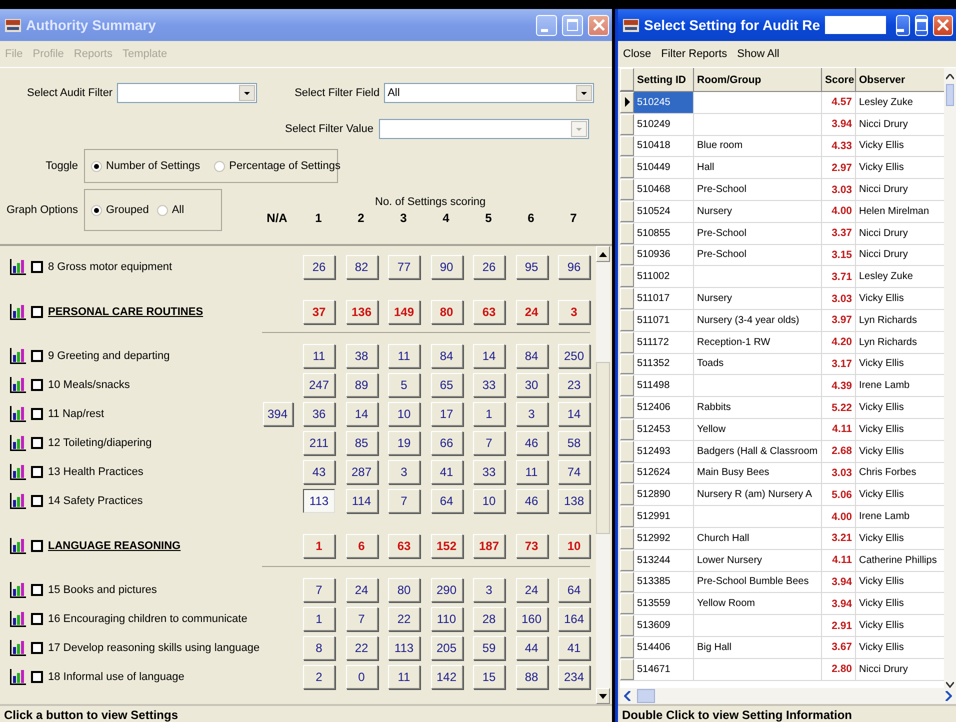  I want to click on value-button: 36, so click(319, 414).